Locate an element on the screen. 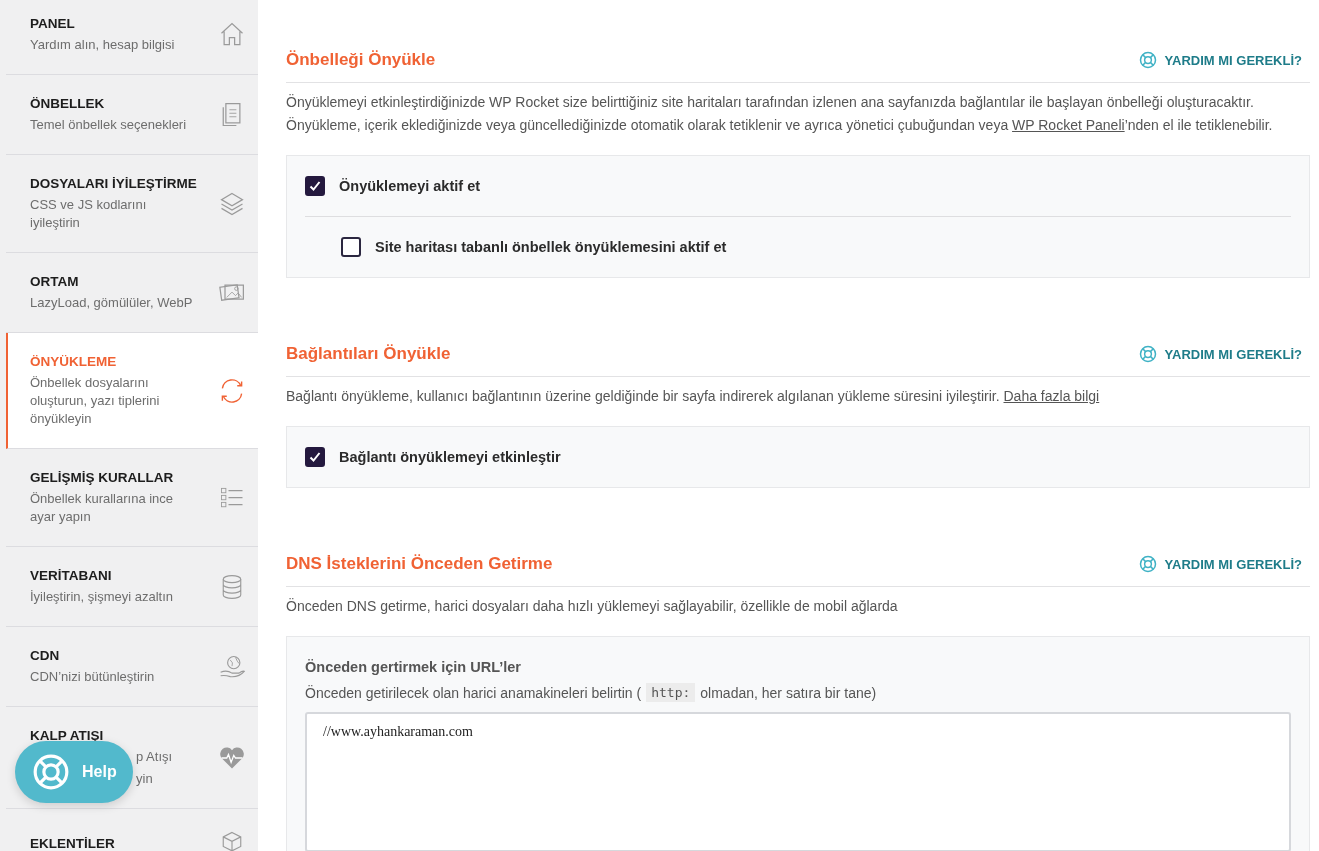  sidebar-item-description: CSS ve JS kodlarını iyileştirin is located at coordinates (89, 214).